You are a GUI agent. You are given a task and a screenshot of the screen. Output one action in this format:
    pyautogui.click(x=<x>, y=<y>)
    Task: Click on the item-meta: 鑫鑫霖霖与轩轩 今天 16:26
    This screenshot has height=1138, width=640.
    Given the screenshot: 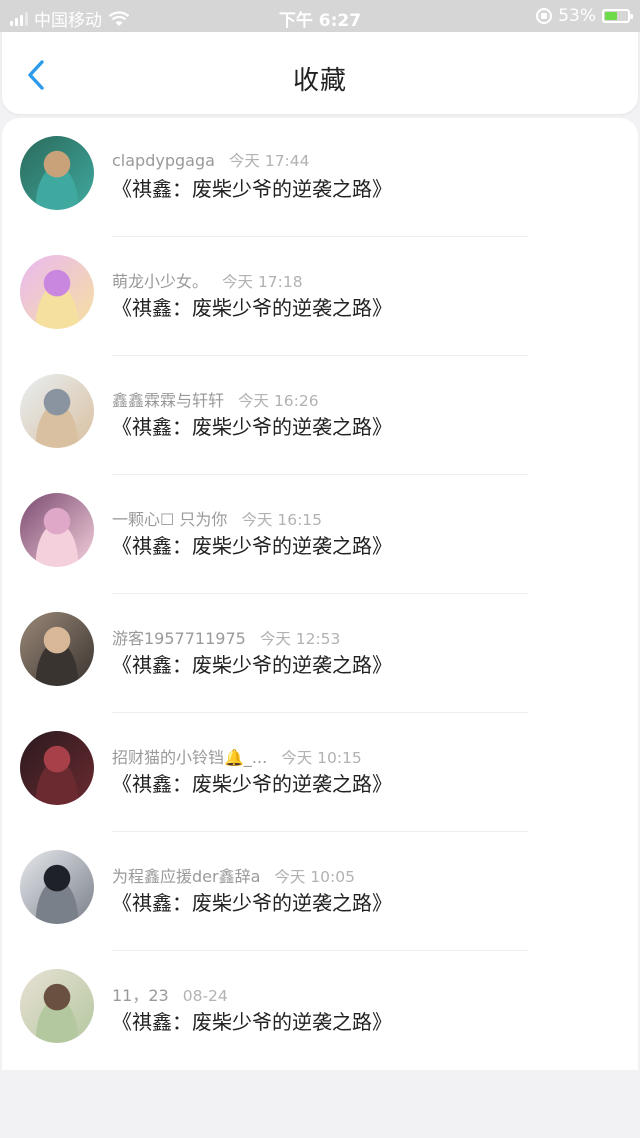 What is the action you would take?
    pyautogui.click(x=215, y=399)
    